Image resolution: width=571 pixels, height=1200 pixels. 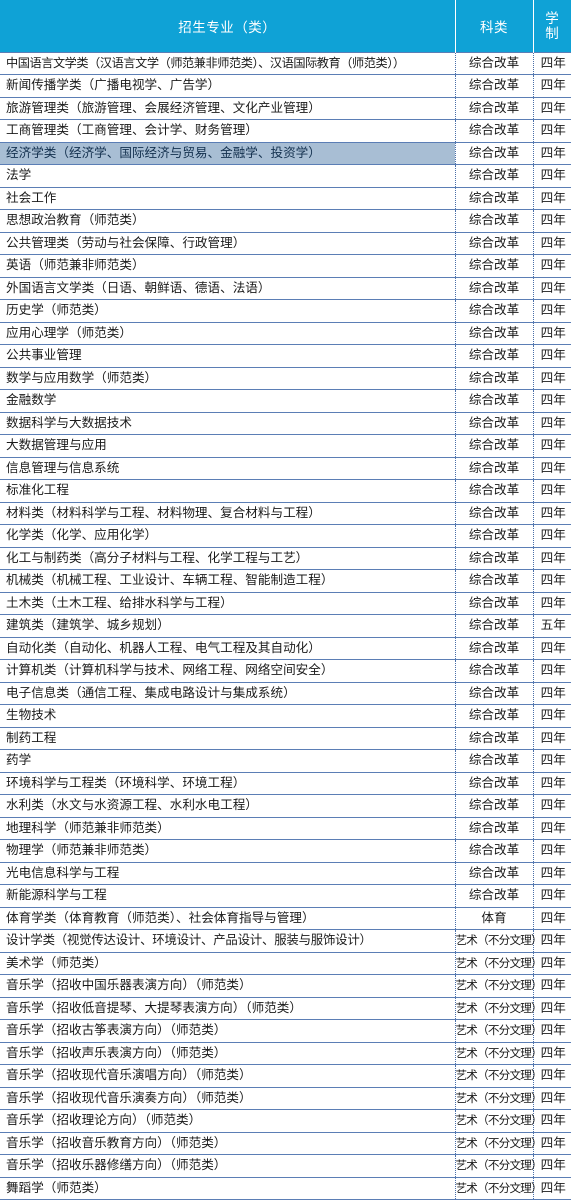 What do you see at coordinates (228, 378) in the screenshot?
I see `cell-major-name: 数学与应用数学（师范类）` at bounding box center [228, 378].